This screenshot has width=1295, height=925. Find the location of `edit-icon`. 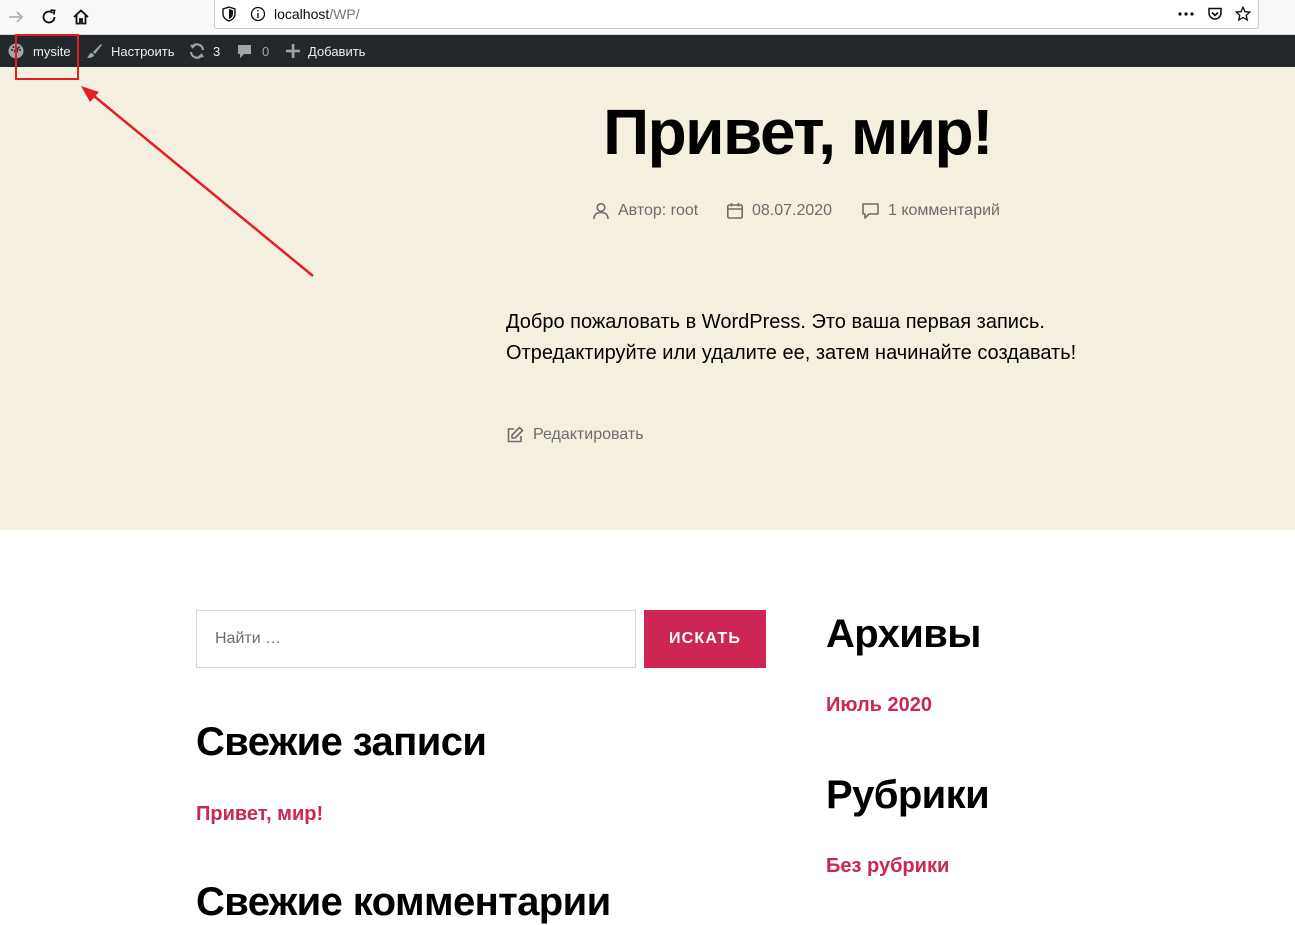

edit-icon is located at coordinates (515, 434).